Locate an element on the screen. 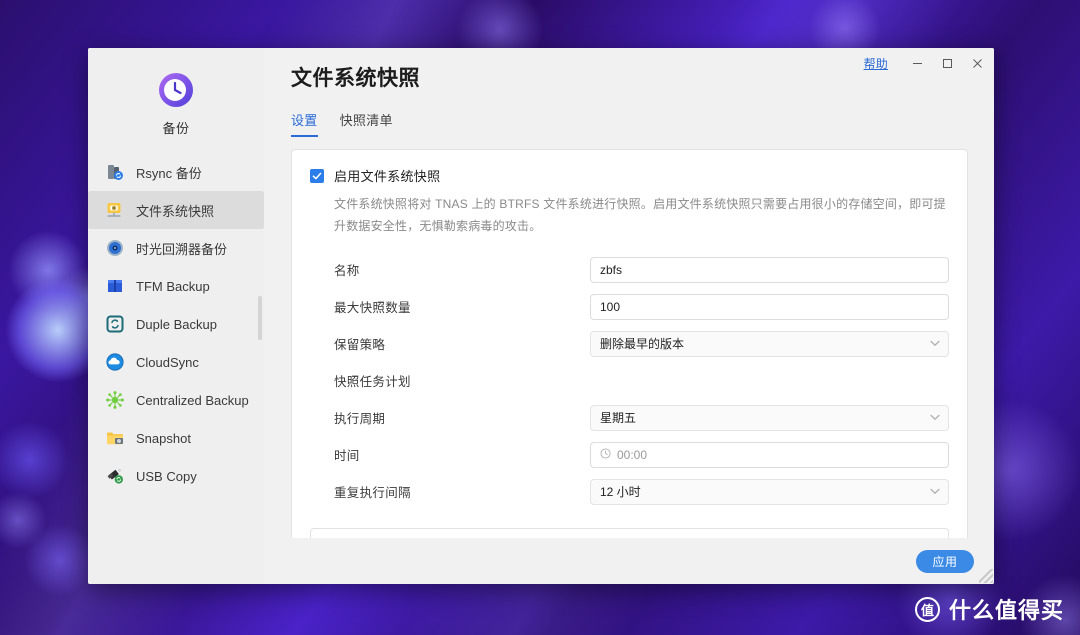 This screenshot has width=1080, height=635. app-brand: 备份 is located at coordinates (176, 101).